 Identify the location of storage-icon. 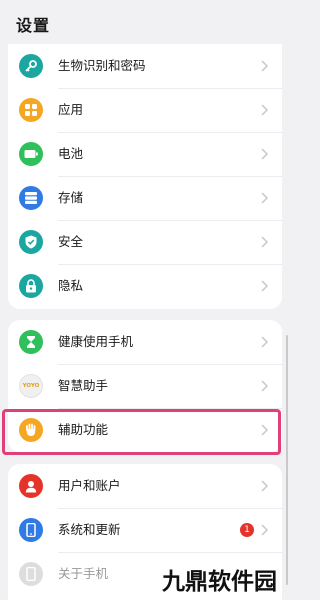
(31, 198).